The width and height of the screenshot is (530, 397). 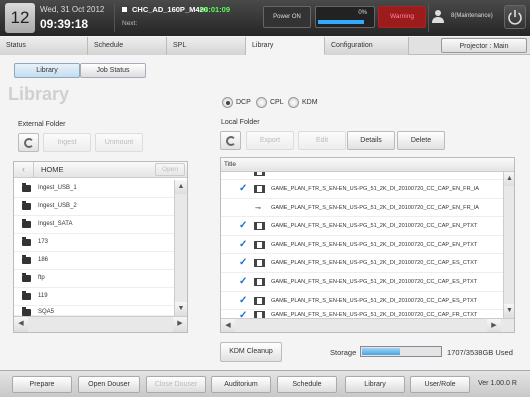 What do you see at coordinates (287, 17) in the screenshot?
I see `power-status-button: Power ON` at bounding box center [287, 17].